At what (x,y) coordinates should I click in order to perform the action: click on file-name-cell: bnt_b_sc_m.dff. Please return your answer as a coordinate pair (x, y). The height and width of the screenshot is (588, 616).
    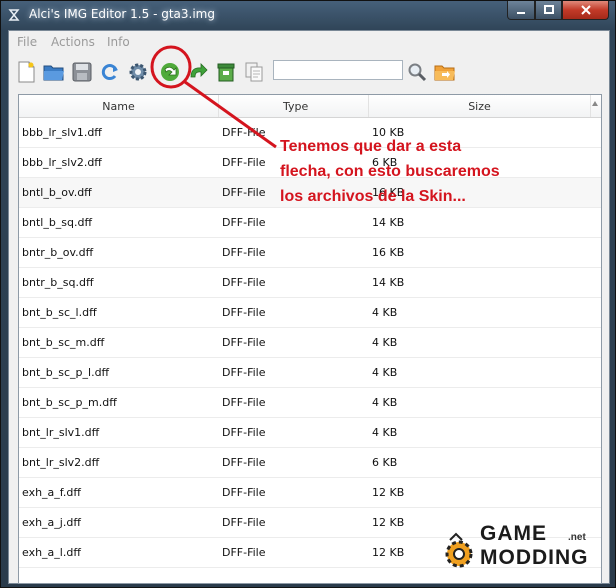
    Looking at the image, I should click on (63, 342).